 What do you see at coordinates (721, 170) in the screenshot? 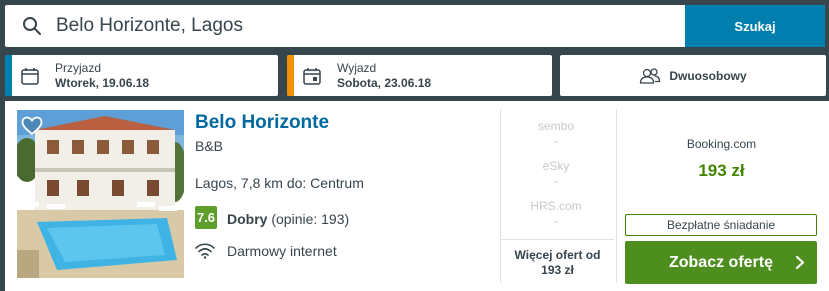
I see `best-deal-price: 193 zł` at bounding box center [721, 170].